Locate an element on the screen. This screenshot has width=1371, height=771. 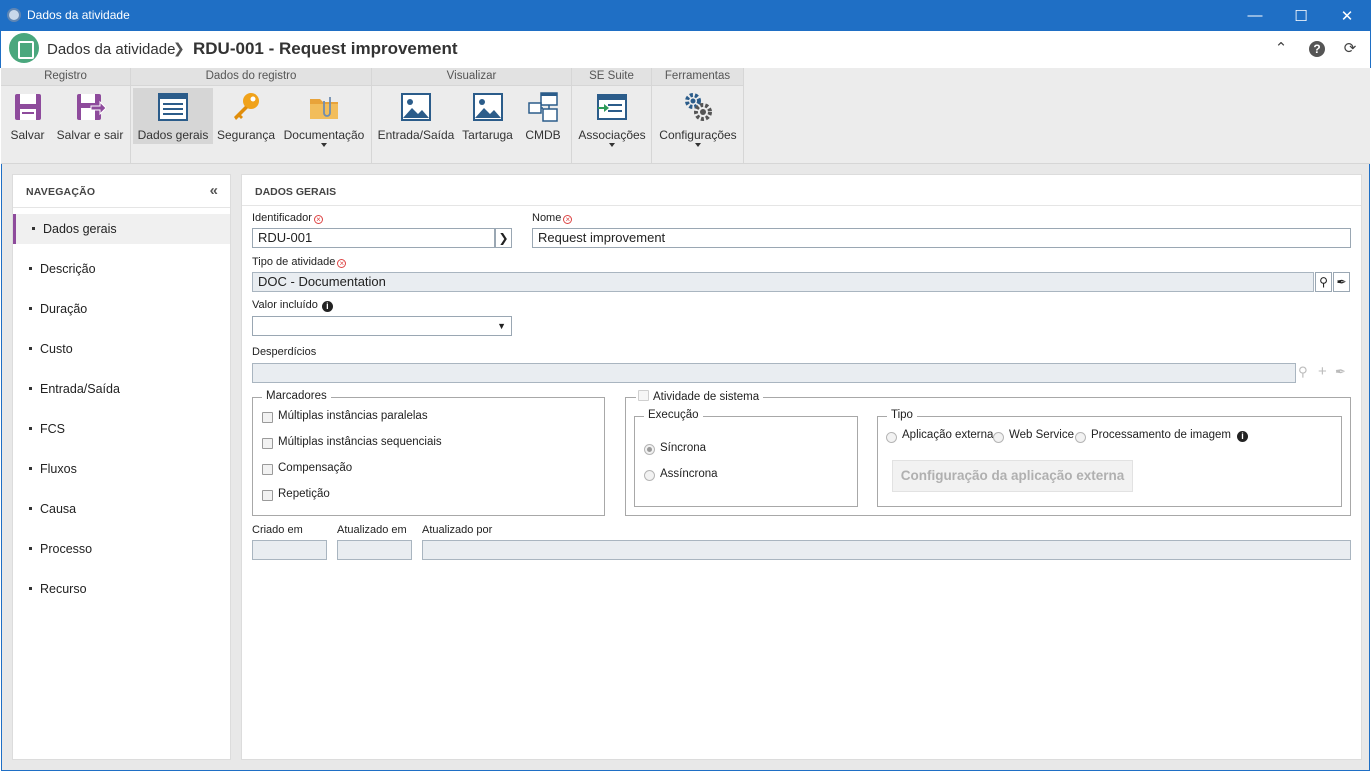
window-title: Dados da atividade is located at coordinates (78, 15).